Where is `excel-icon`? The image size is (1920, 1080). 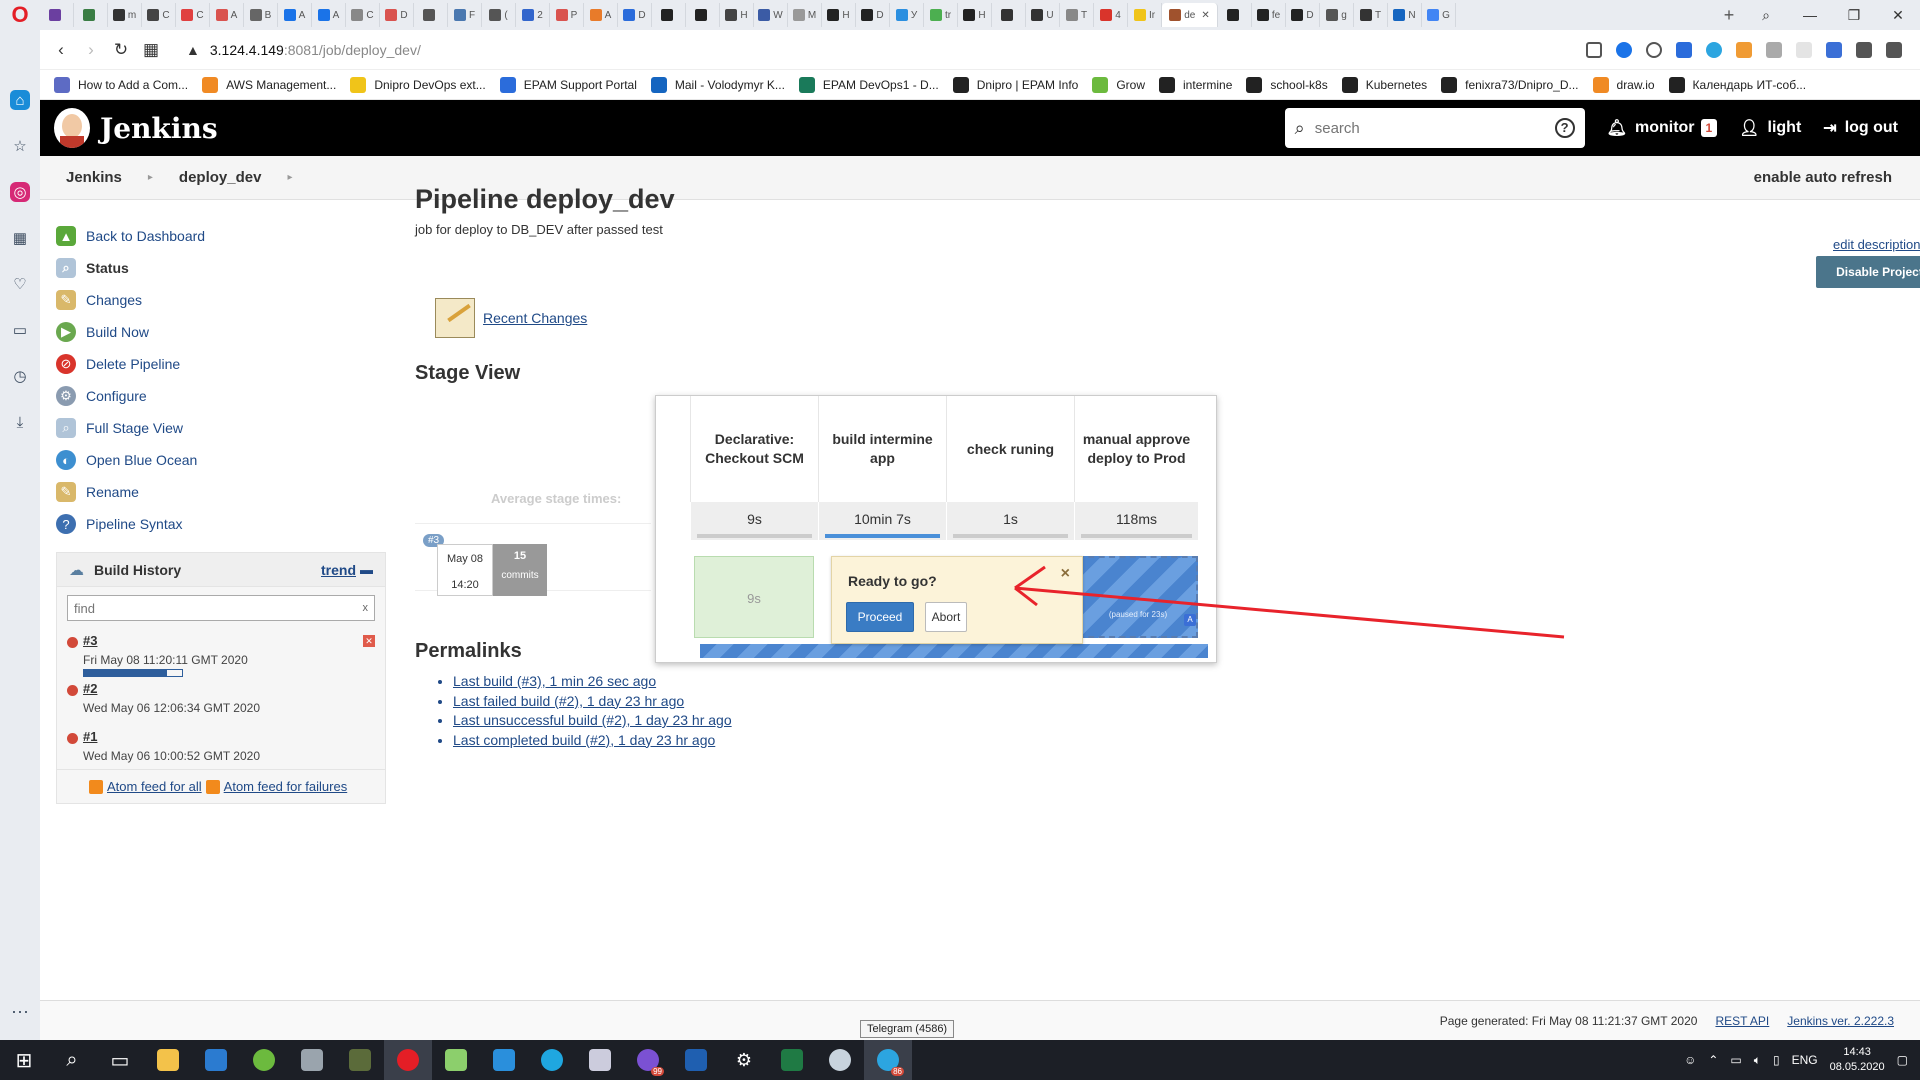
excel-icon is located at coordinates (792, 1060).